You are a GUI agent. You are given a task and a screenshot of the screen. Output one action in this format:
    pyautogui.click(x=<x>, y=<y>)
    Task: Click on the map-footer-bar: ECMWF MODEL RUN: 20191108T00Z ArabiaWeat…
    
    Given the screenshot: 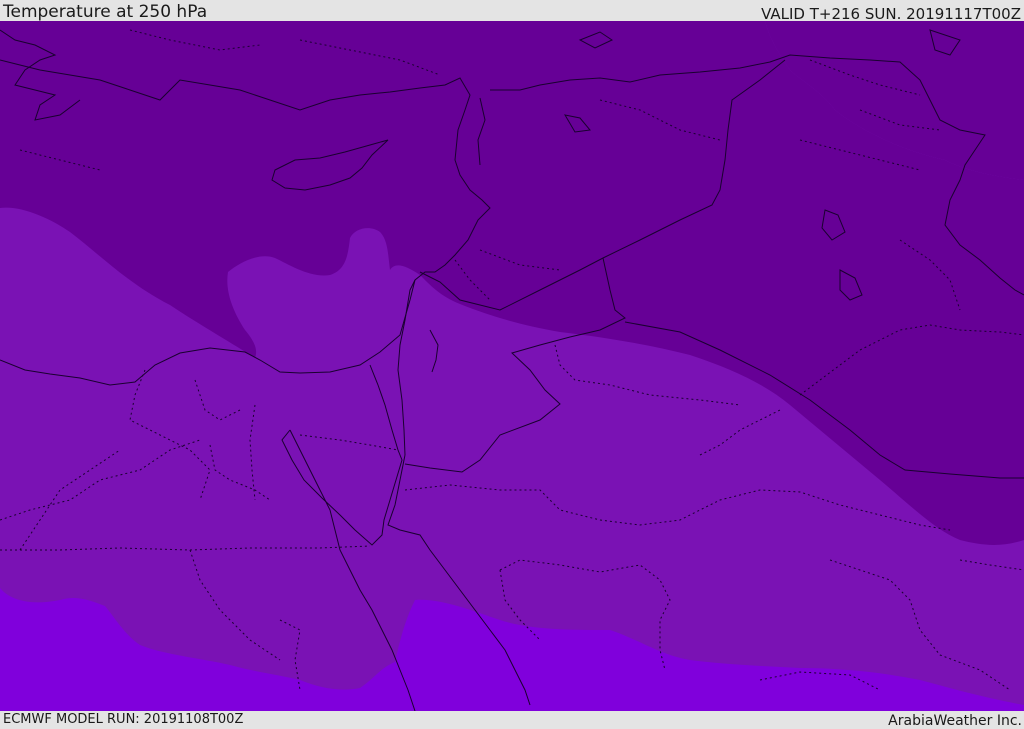 What is the action you would take?
    pyautogui.click(x=512, y=720)
    